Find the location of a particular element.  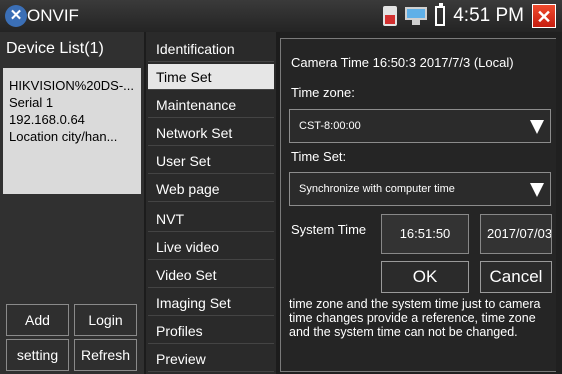

setting-button: setting is located at coordinates (37, 355).